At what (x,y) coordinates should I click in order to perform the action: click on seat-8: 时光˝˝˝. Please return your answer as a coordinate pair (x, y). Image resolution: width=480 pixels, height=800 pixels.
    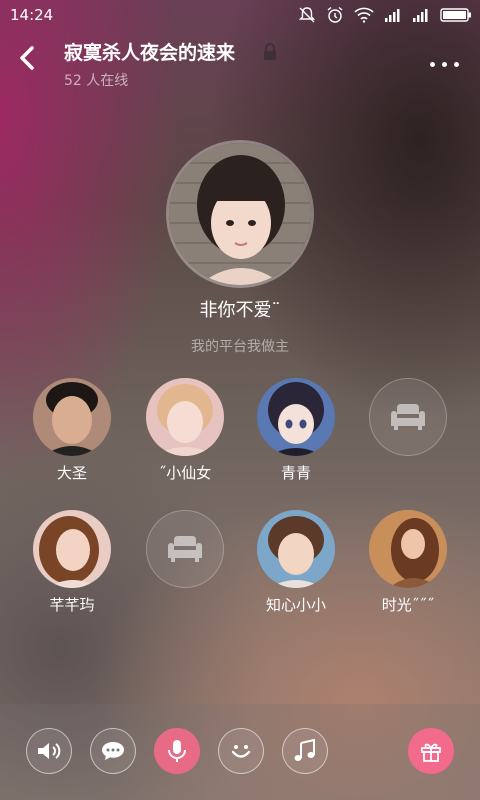
    Looking at the image, I should click on (408, 562).